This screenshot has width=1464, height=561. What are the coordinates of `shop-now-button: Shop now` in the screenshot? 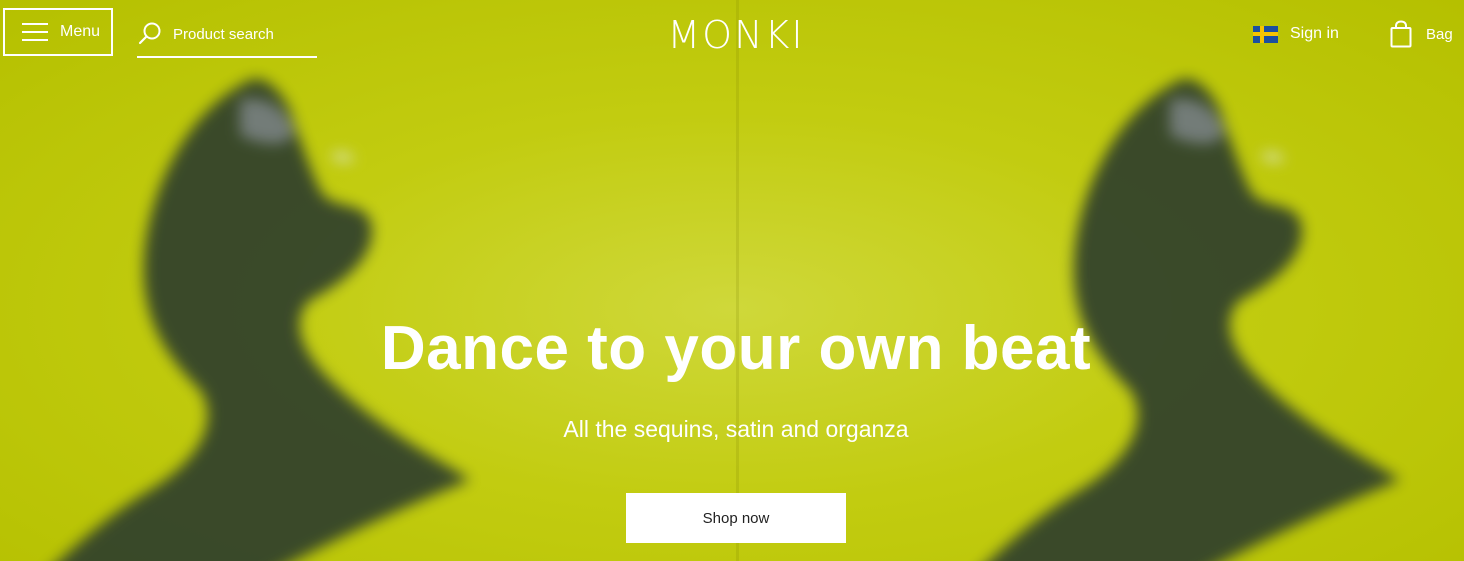 It's located at (736, 518).